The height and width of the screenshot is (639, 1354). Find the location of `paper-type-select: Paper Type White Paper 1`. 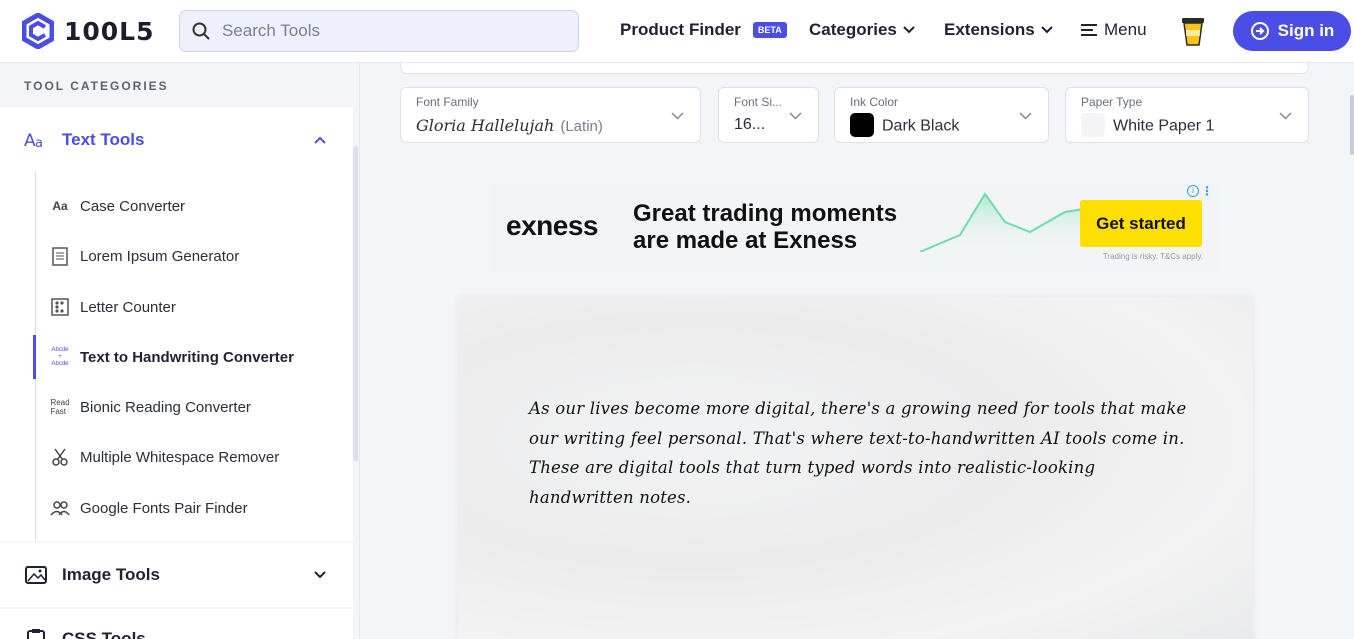

paper-type-select: Paper Type White Paper 1 is located at coordinates (1187, 115).